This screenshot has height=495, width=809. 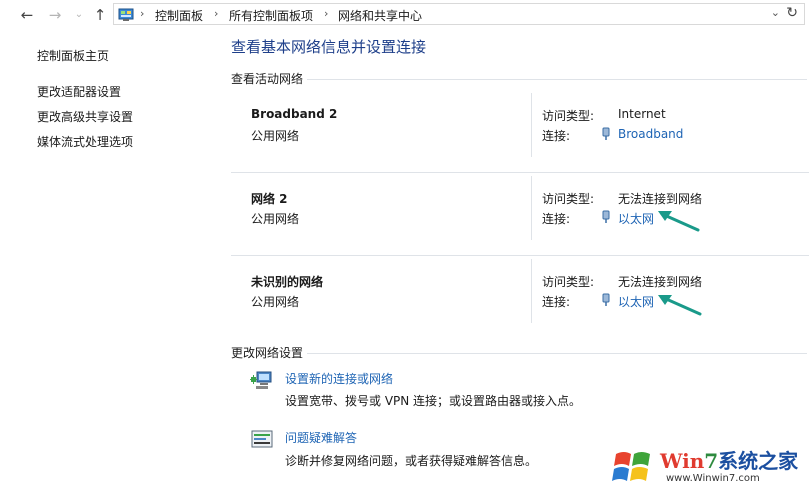 What do you see at coordinates (55, 15) in the screenshot?
I see `forward-arrow-icon: →` at bounding box center [55, 15].